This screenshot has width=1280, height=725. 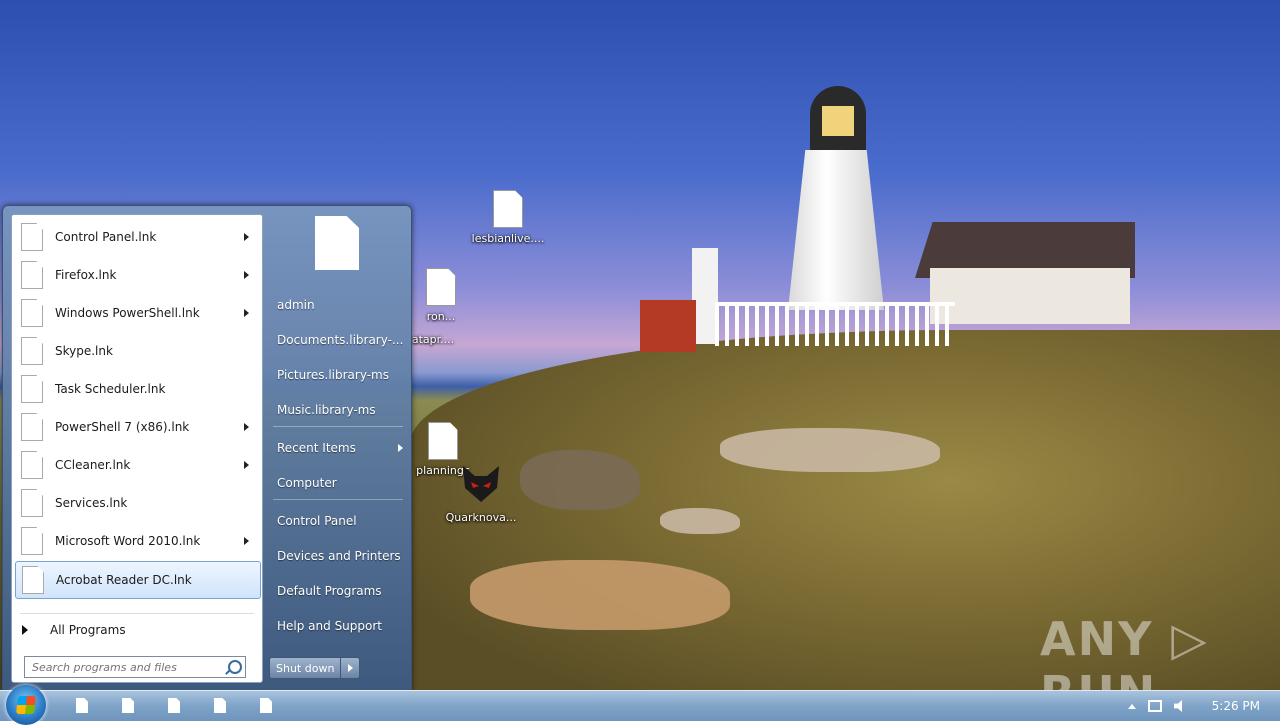 I want to click on program-item: Services.lnk, so click(x=137, y=503).